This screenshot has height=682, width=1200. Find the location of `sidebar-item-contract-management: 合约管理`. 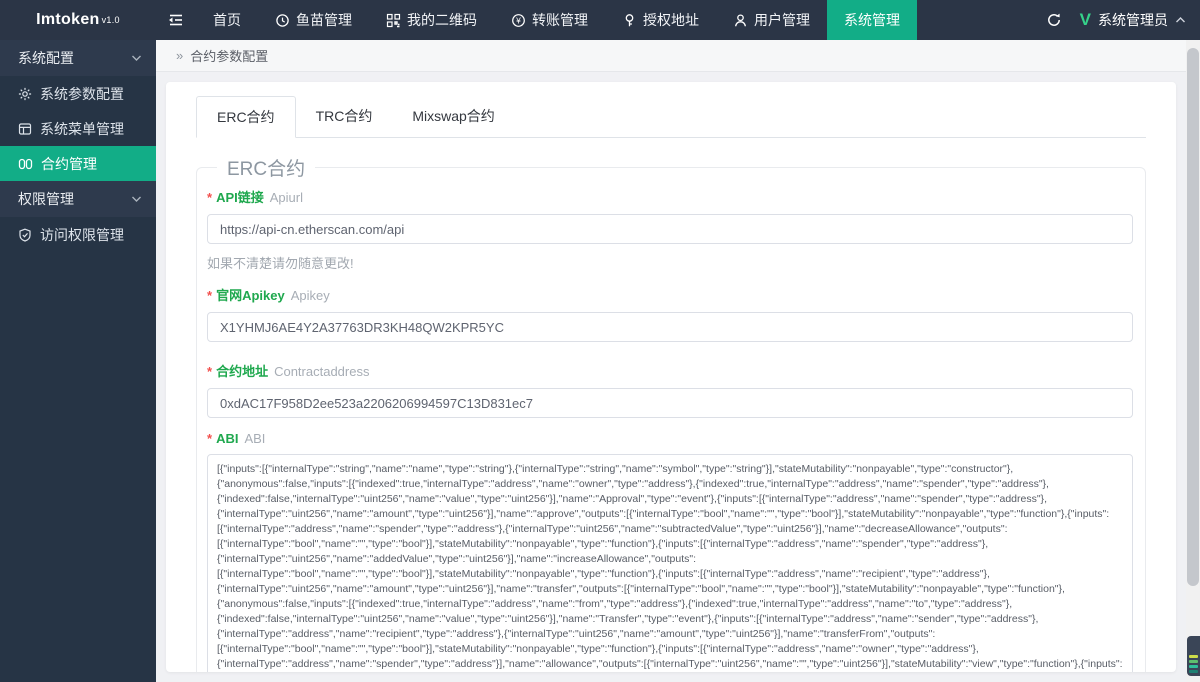

sidebar-item-contract-management: 合约管理 is located at coordinates (78, 163).